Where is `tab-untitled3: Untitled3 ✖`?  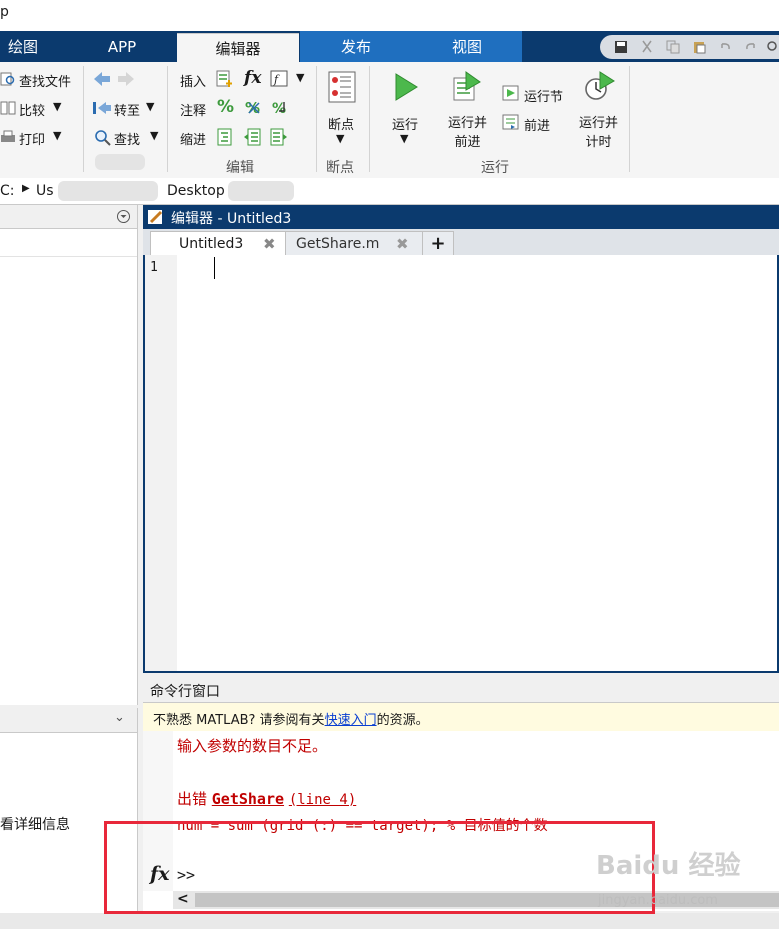
tab-untitled3: Untitled3 ✖ is located at coordinates (218, 243).